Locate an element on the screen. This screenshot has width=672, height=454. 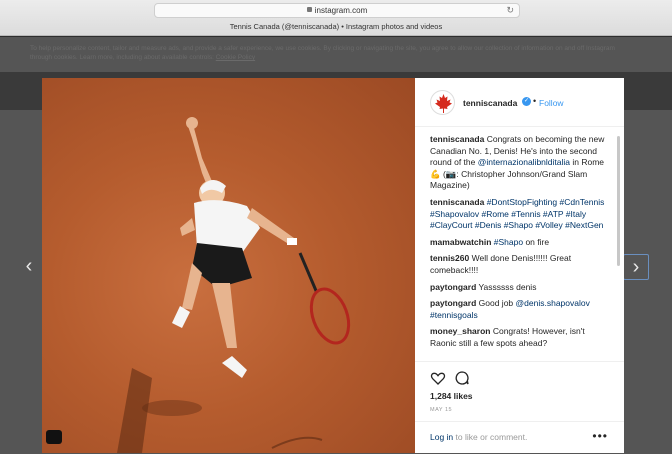
comment-item: mamabwatchin #Shapo on fire is located at coordinates (520, 243).